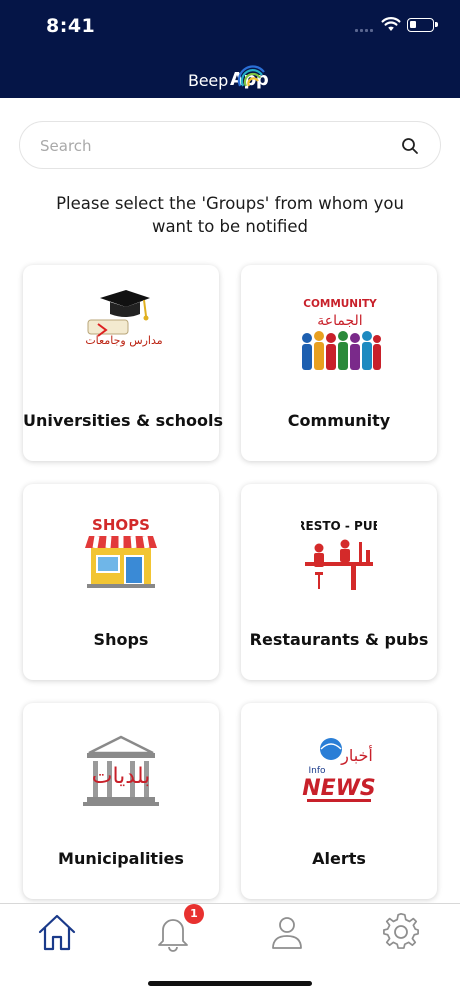  I want to click on group-label: Community, so click(339, 420).